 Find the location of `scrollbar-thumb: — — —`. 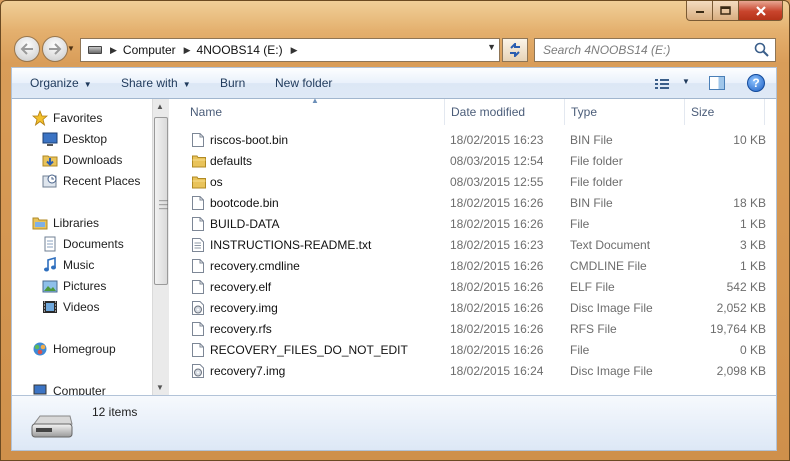

scrollbar-thumb: — — — is located at coordinates (161, 201).